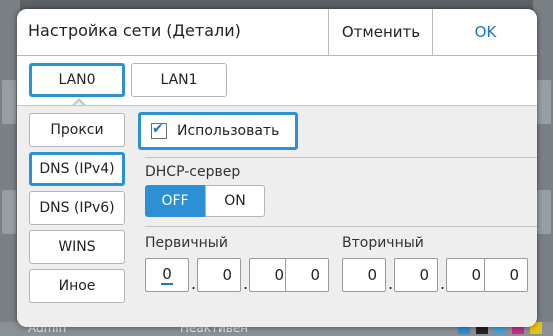  Describe the element at coordinates (364, 275) in the screenshot. I see `secondary-dns-octet-1: 0` at that location.